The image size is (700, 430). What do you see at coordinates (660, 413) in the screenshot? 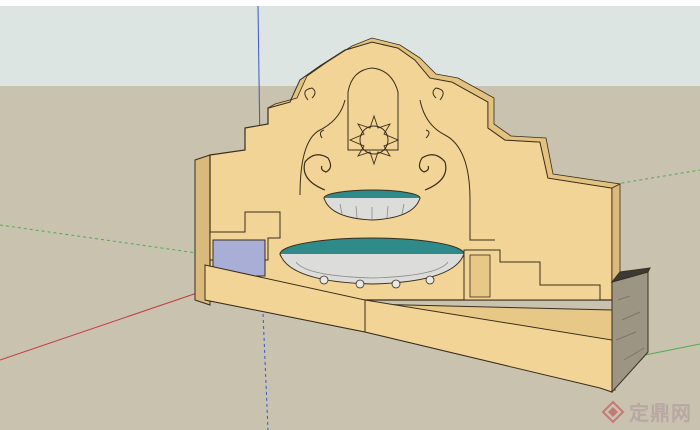
I see `watermark-text: 定鼎网` at bounding box center [660, 413].